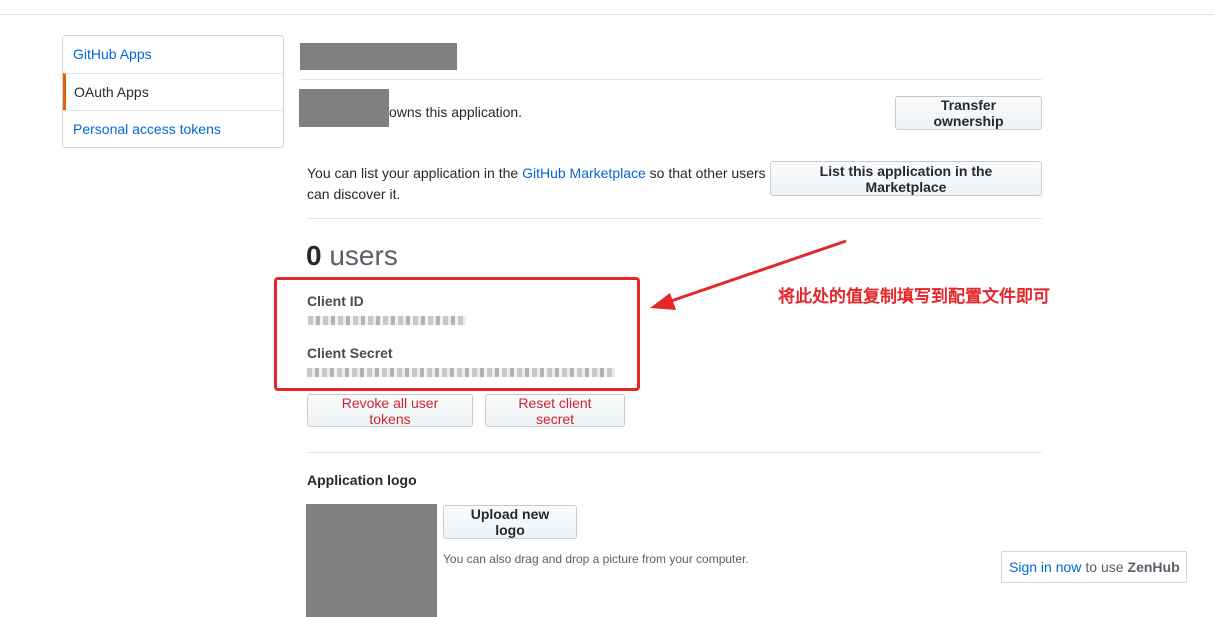 The width and height of the screenshot is (1214, 617). I want to click on upload-new-logo-button: Upload new logo, so click(510, 522).